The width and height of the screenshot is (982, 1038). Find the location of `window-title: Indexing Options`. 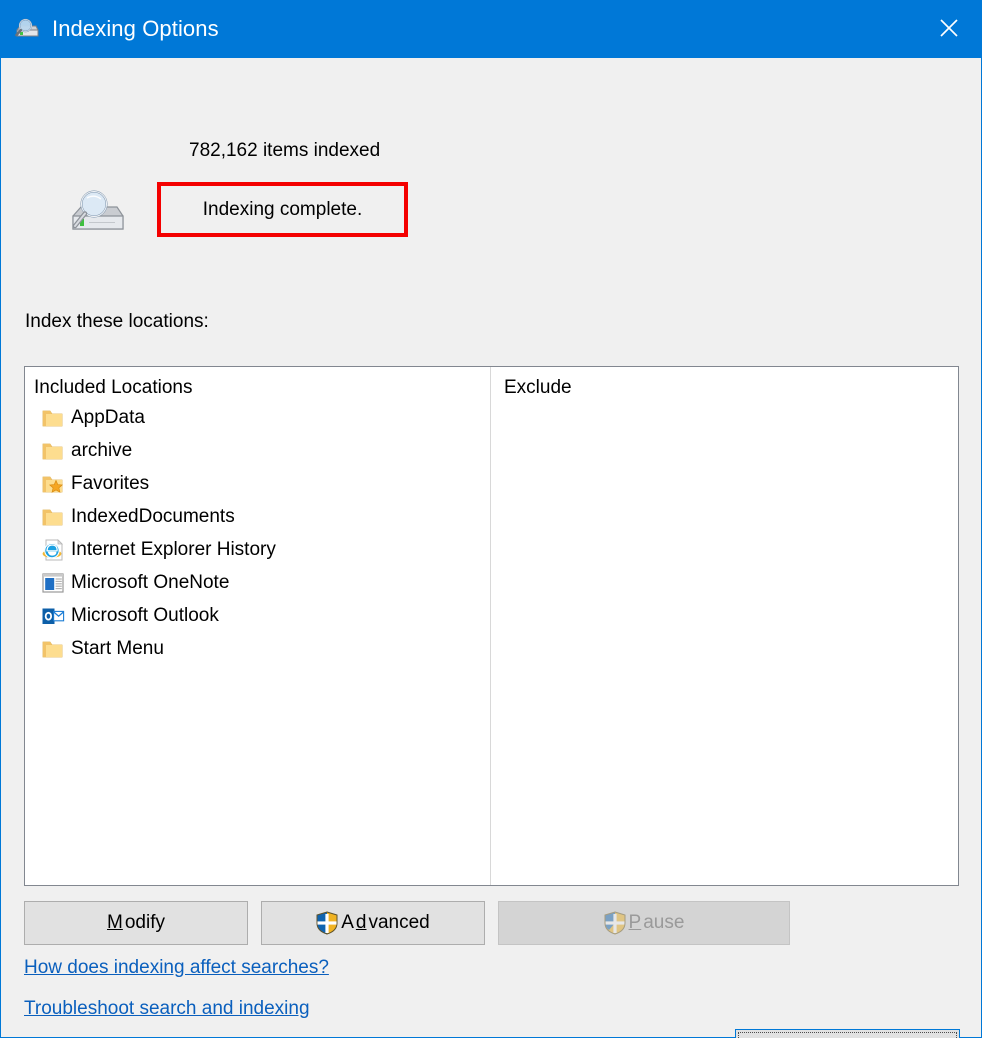

window-title: Indexing Options is located at coordinates (135, 28).